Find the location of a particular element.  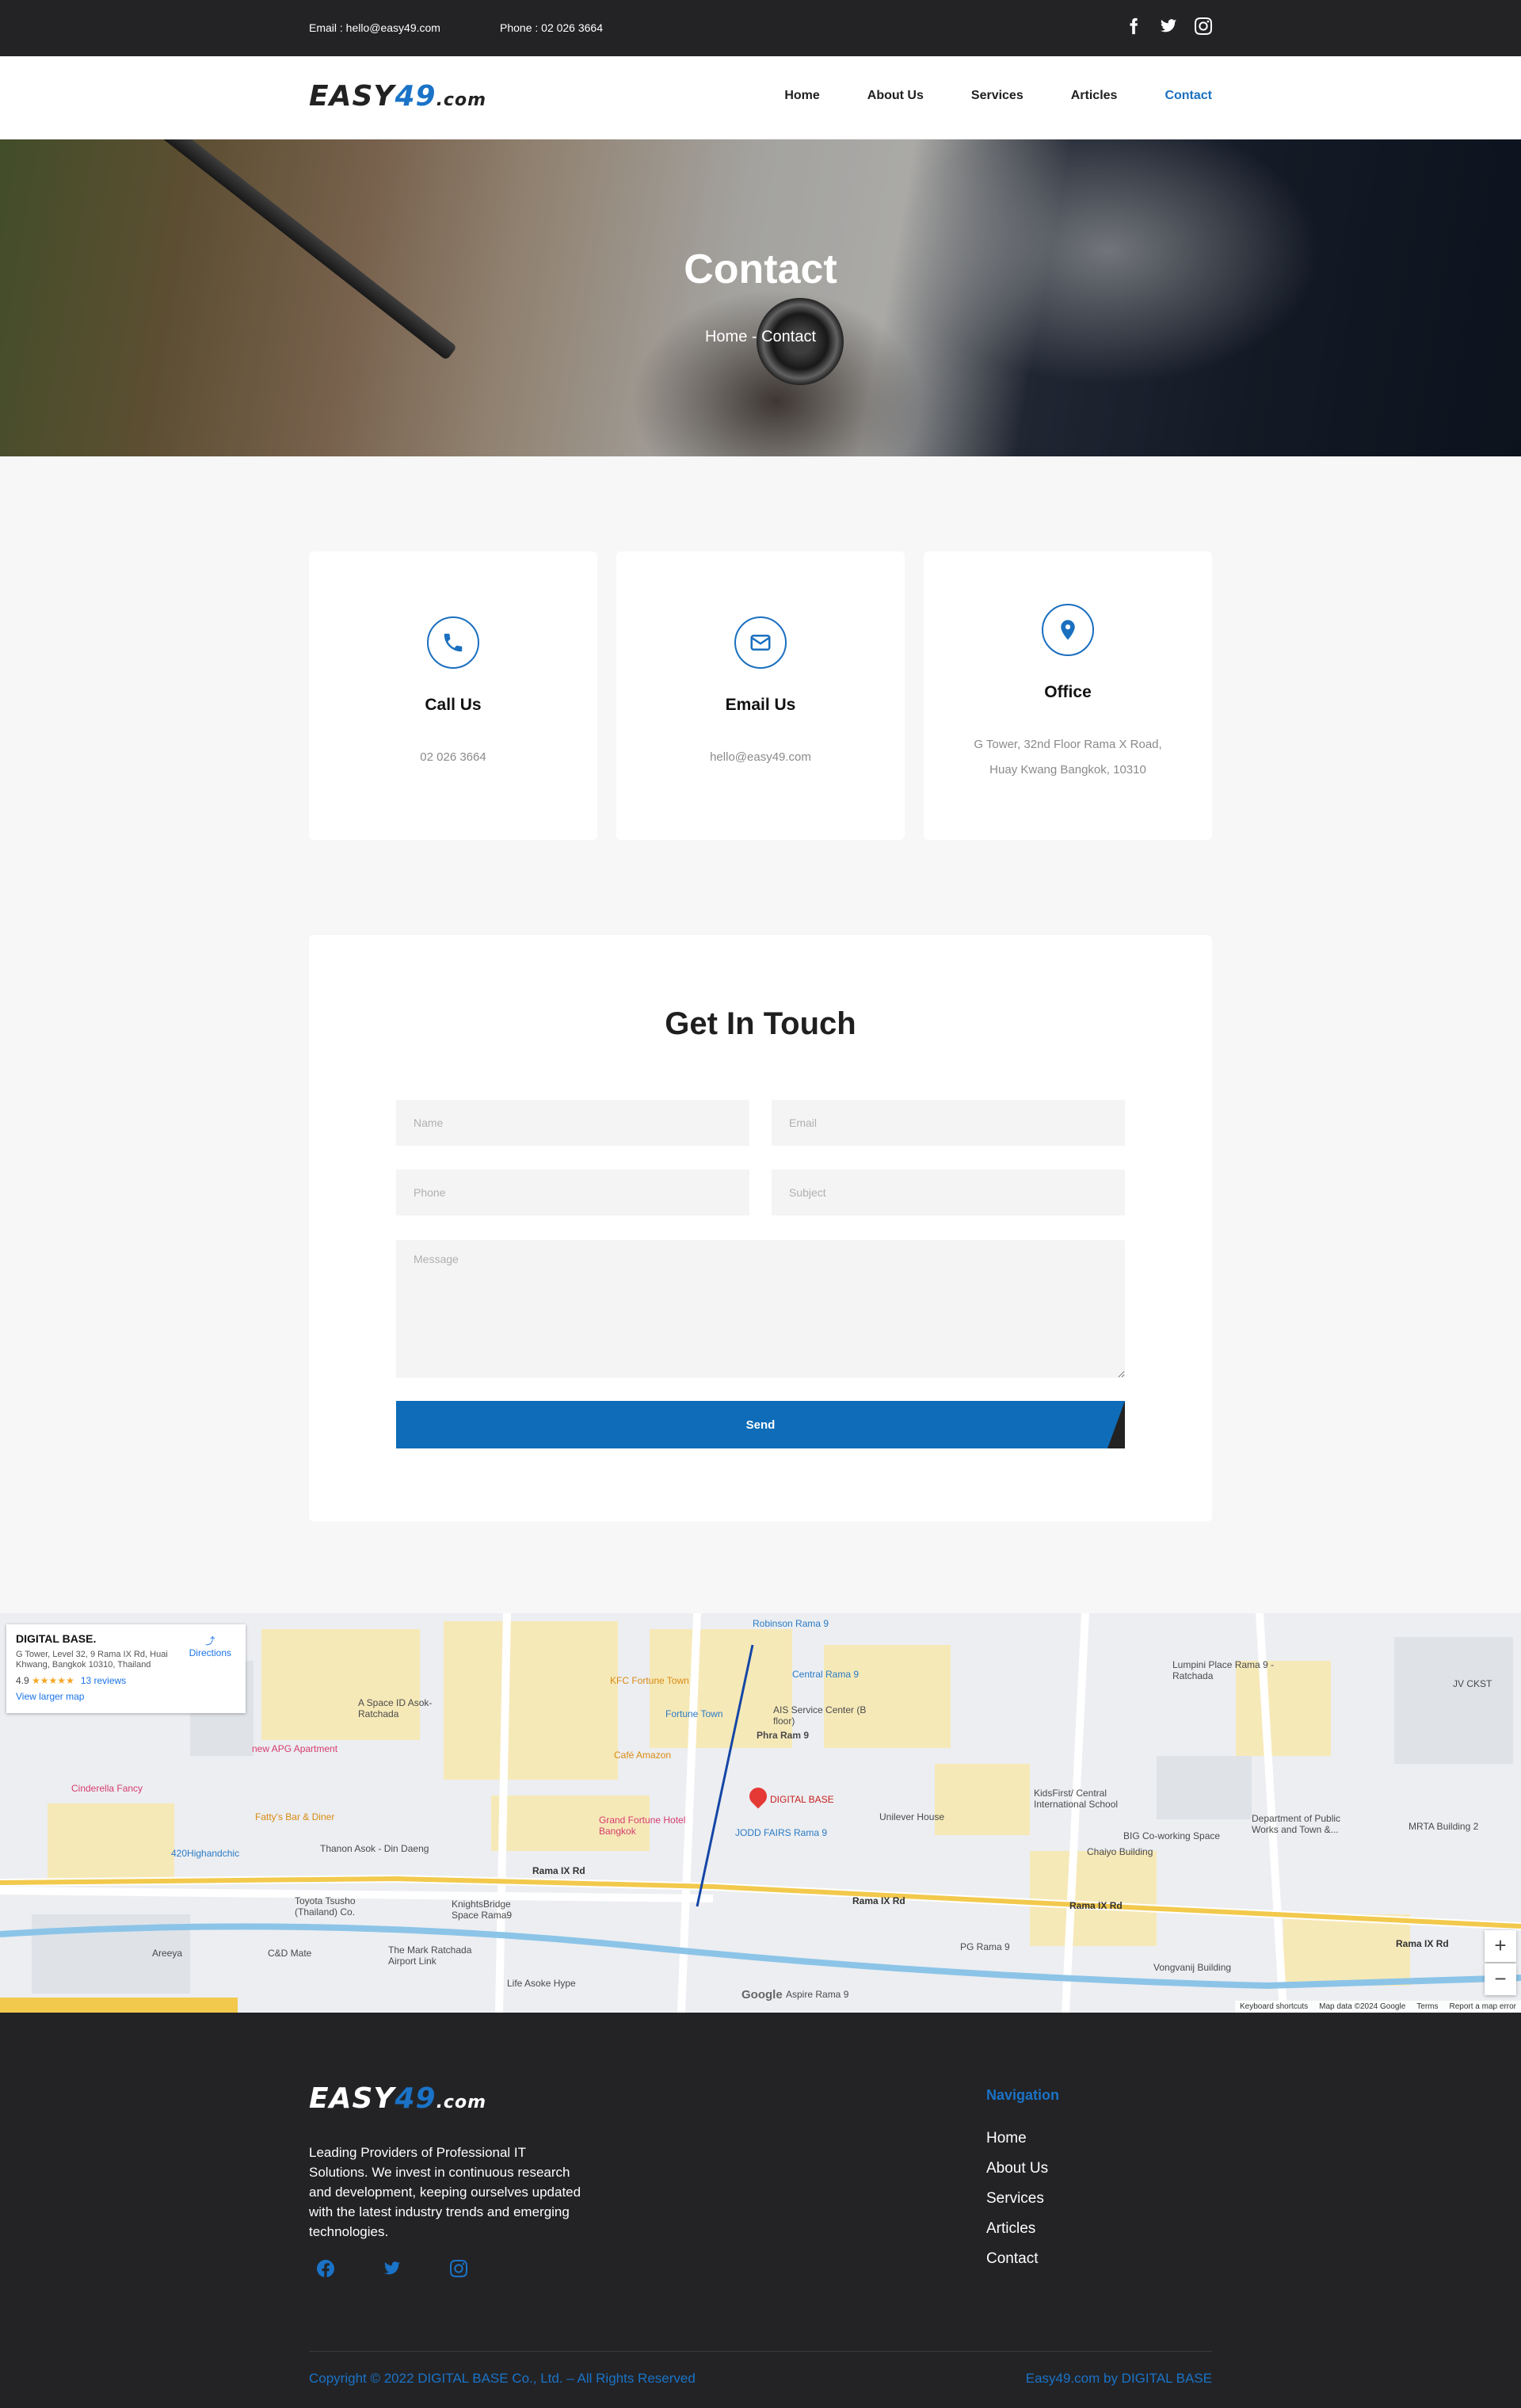

terms-link: Terms is located at coordinates (1427, 2006).